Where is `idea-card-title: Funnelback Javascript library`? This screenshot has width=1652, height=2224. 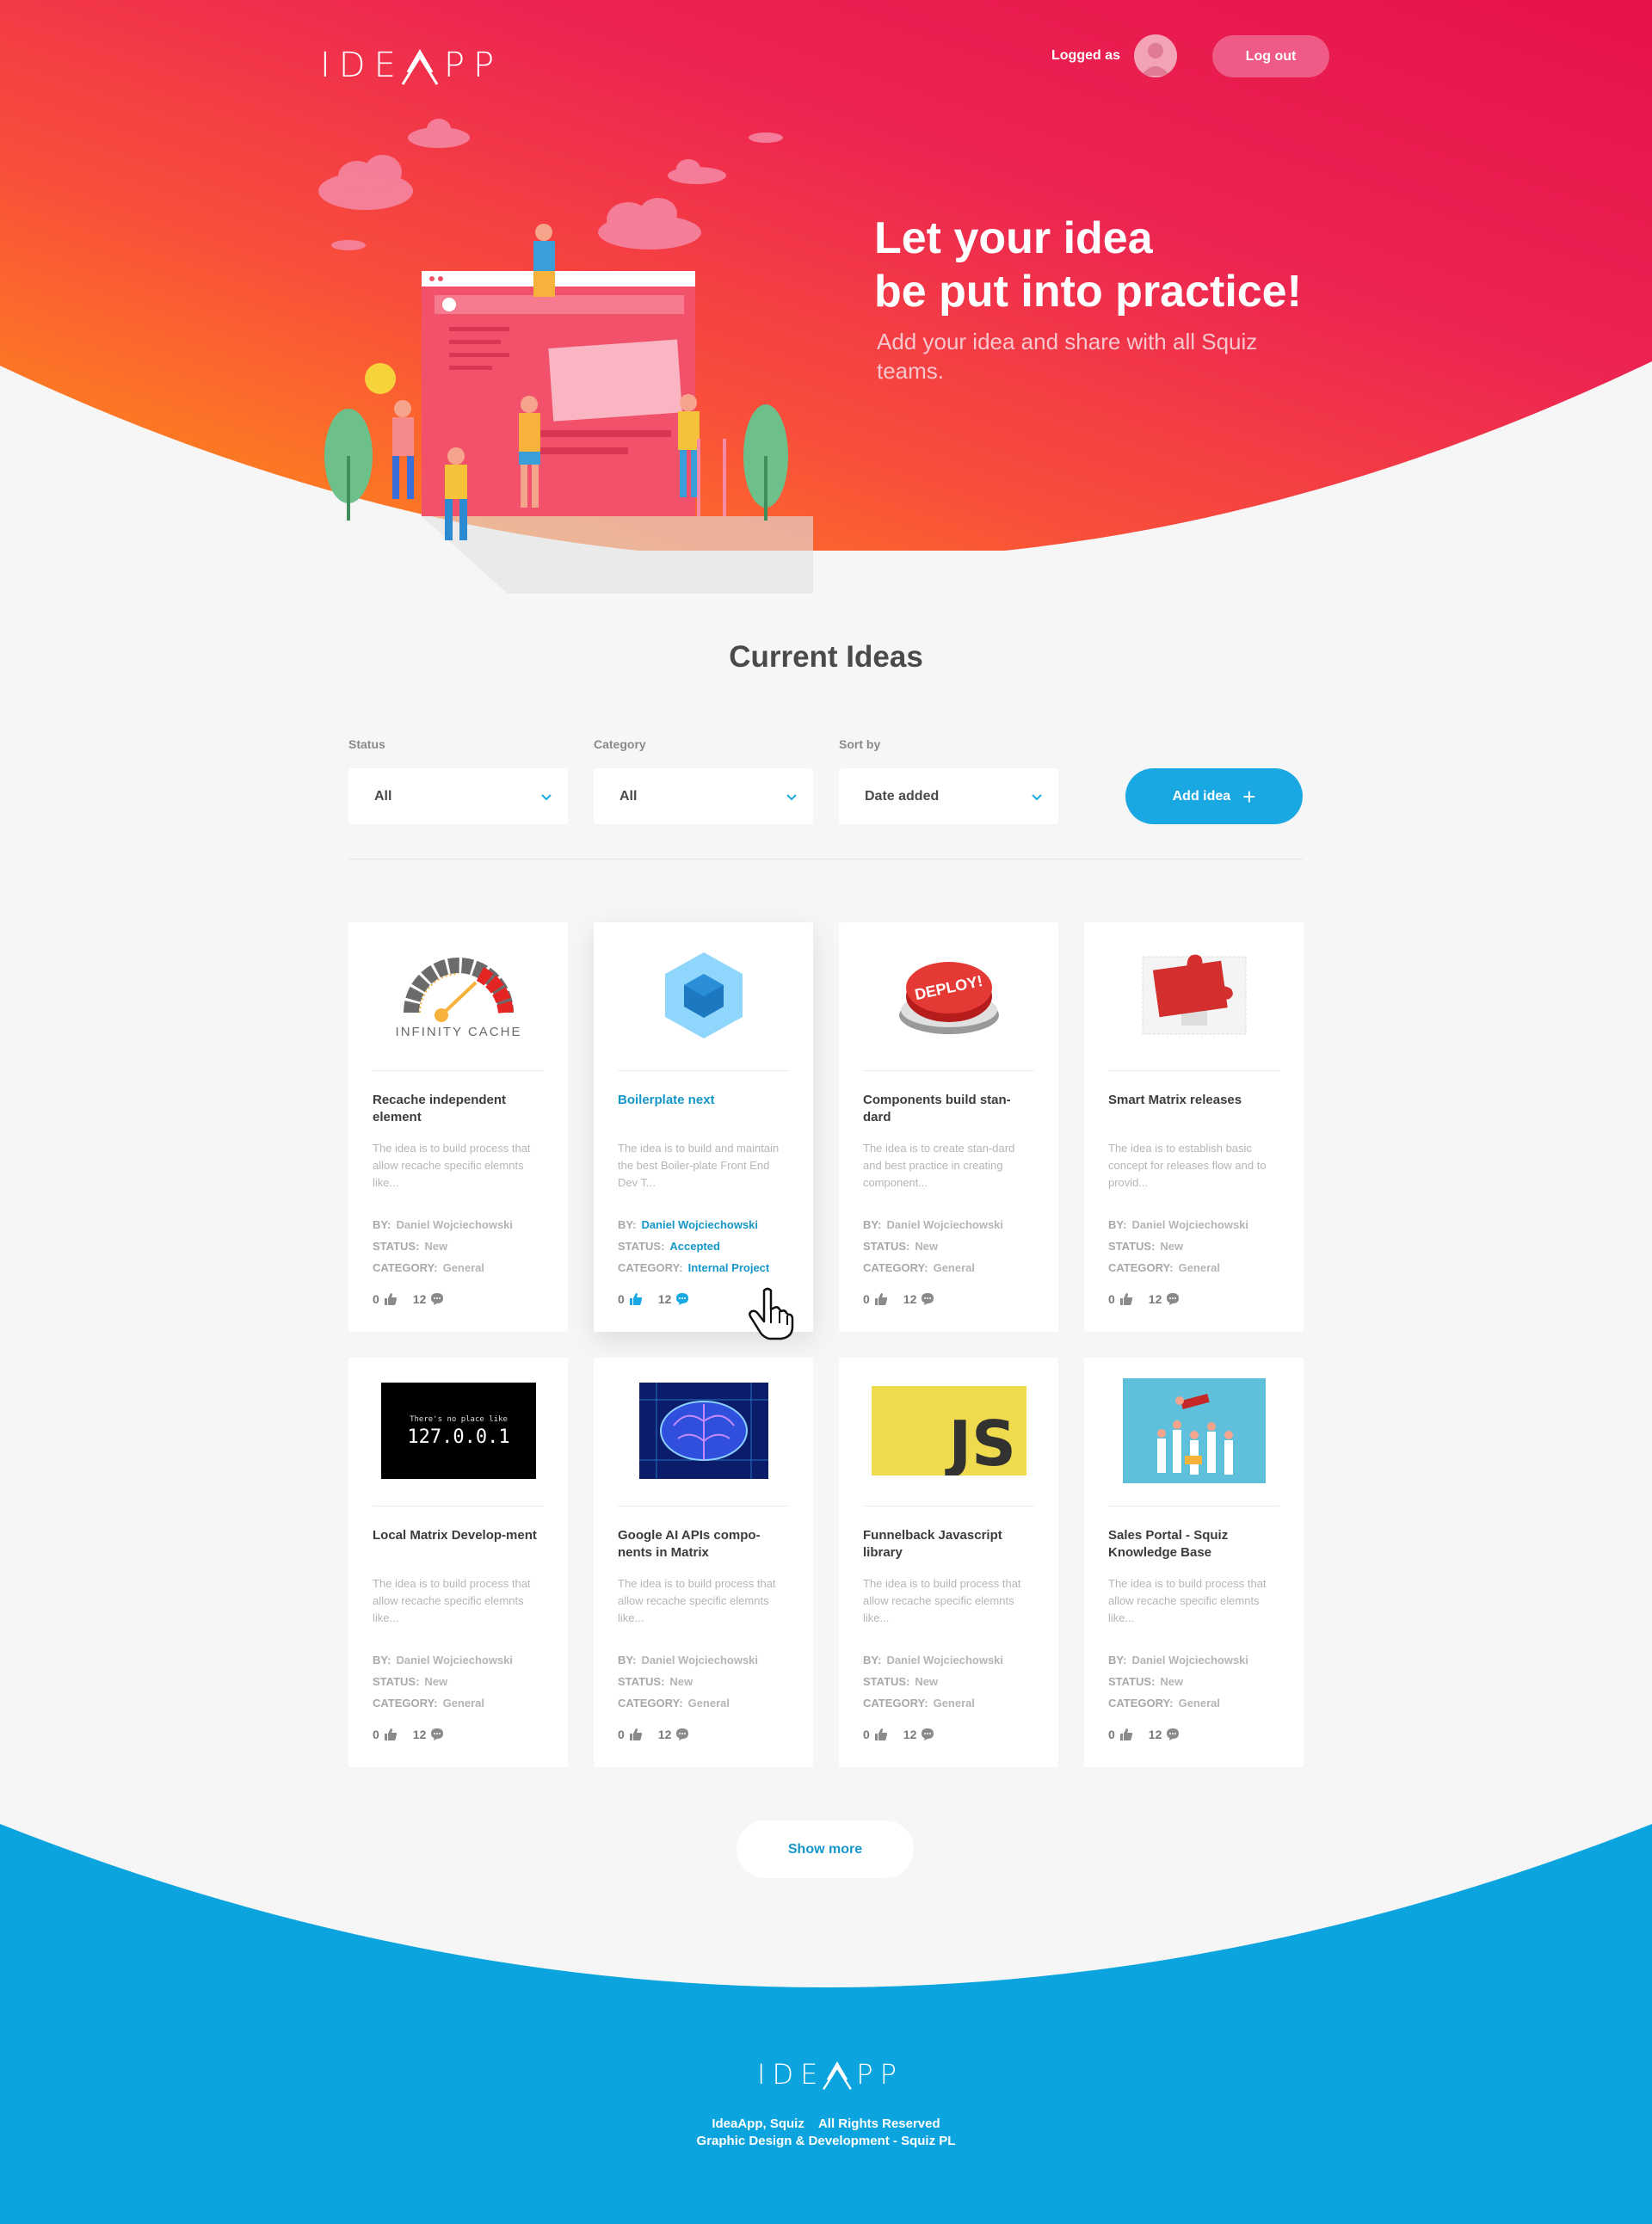 idea-card-title: Funnelback Javascript library is located at coordinates (948, 1544).